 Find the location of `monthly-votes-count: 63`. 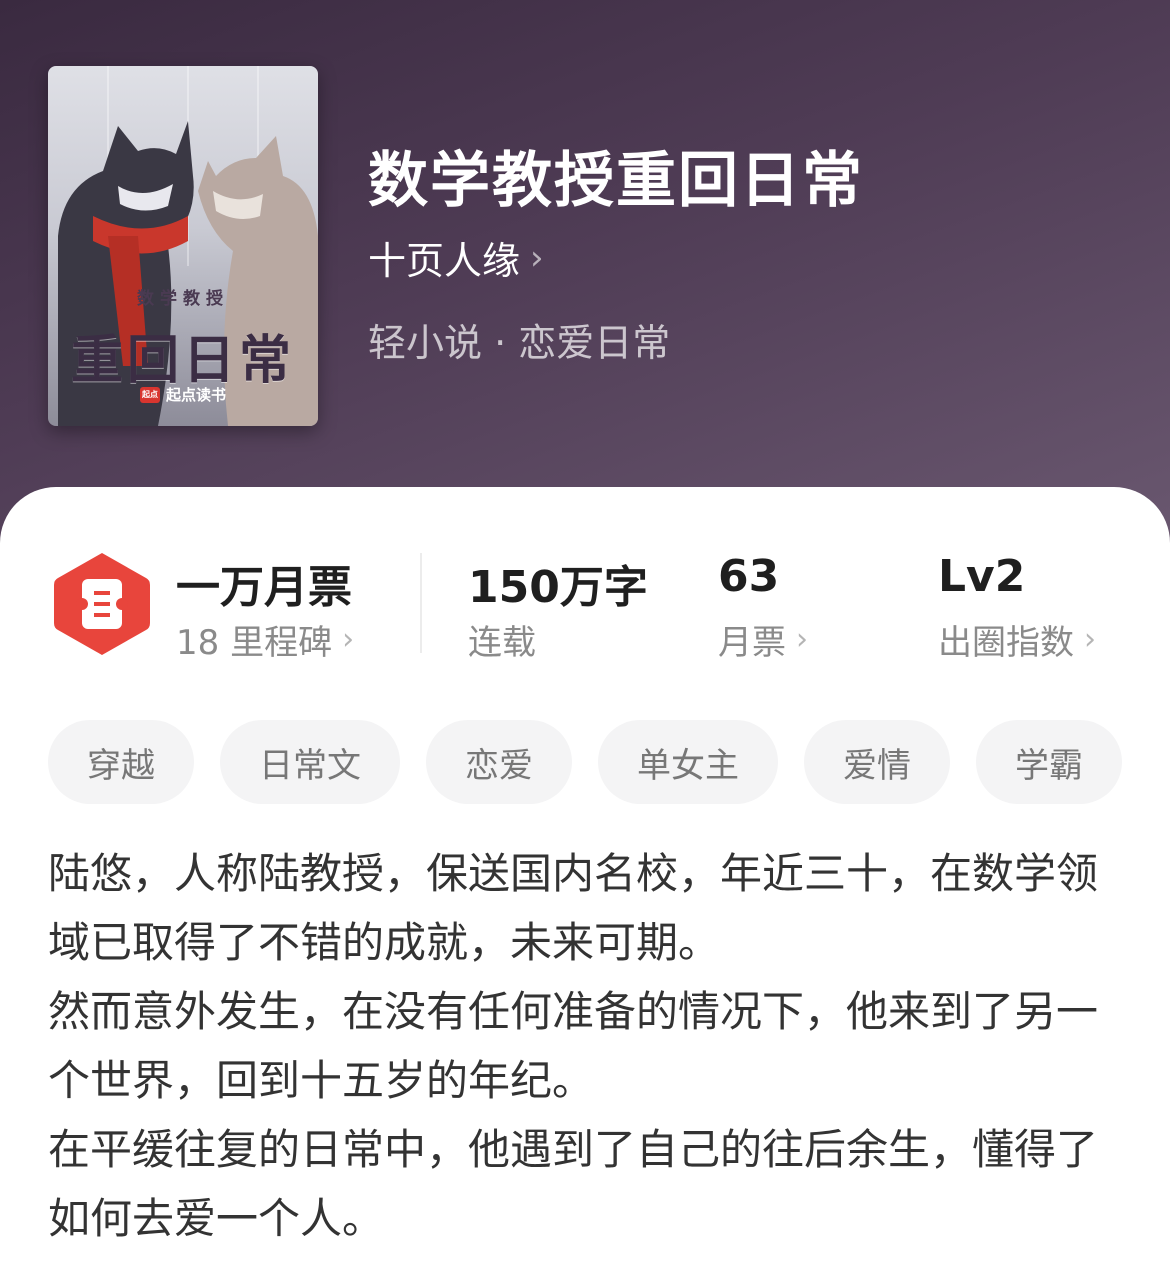

monthly-votes-count: 63 is located at coordinates (749, 576).